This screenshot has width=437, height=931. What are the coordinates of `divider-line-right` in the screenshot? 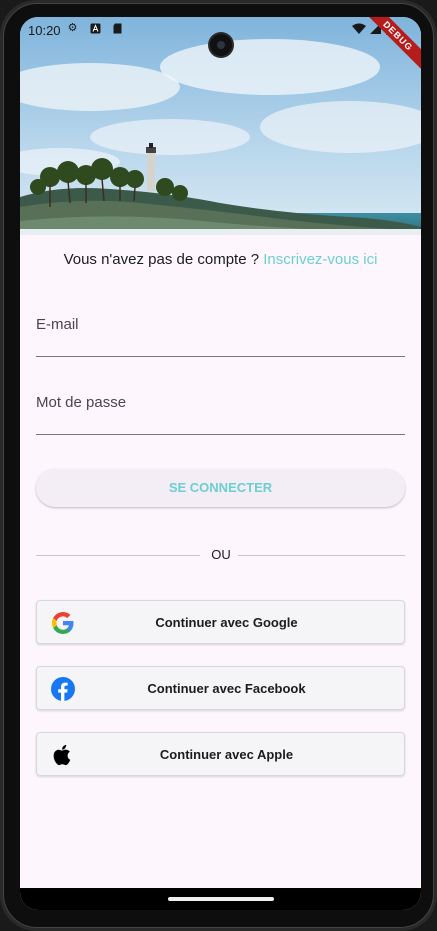 It's located at (321, 555).